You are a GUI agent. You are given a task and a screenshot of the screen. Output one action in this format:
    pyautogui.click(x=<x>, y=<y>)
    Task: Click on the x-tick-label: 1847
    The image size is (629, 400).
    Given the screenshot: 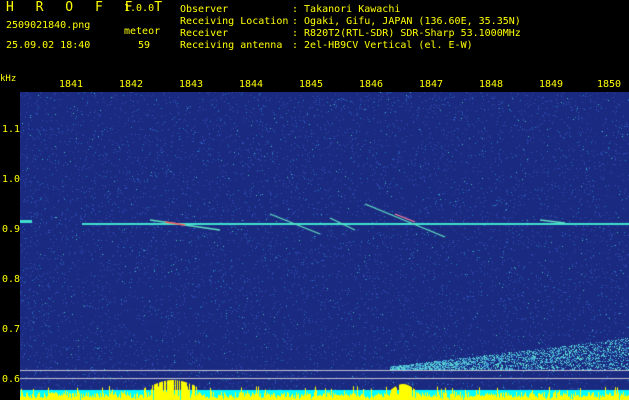 What is the action you would take?
    pyautogui.click(x=431, y=84)
    